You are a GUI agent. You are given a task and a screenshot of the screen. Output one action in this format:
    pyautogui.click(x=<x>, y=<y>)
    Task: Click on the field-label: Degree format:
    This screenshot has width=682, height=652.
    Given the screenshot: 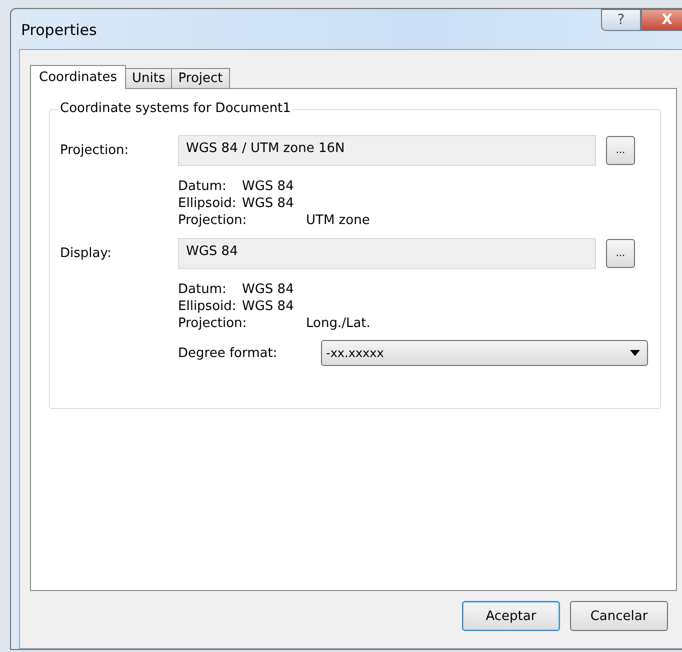 What is the action you would take?
    pyautogui.click(x=228, y=353)
    